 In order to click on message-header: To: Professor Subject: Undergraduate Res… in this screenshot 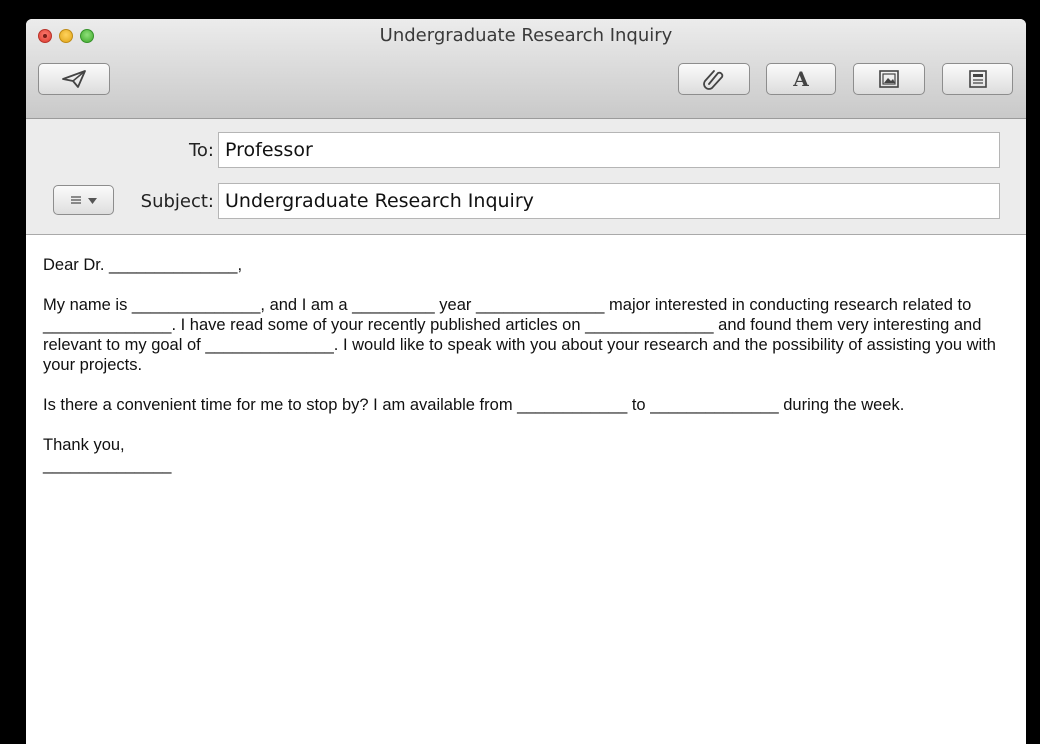, I will do `click(526, 177)`.